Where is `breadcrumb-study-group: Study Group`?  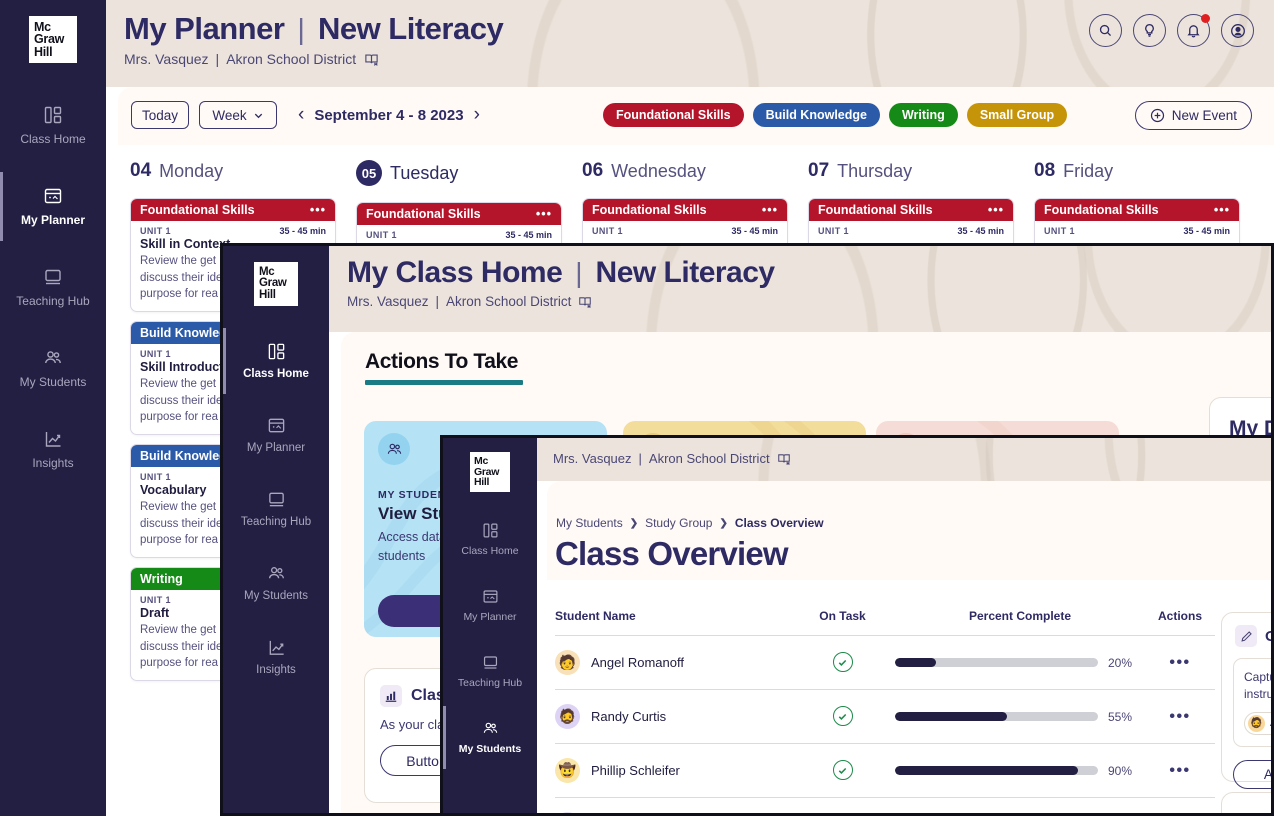 breadcrumb-study-group: Study Group is located at coordinates (678, 523).